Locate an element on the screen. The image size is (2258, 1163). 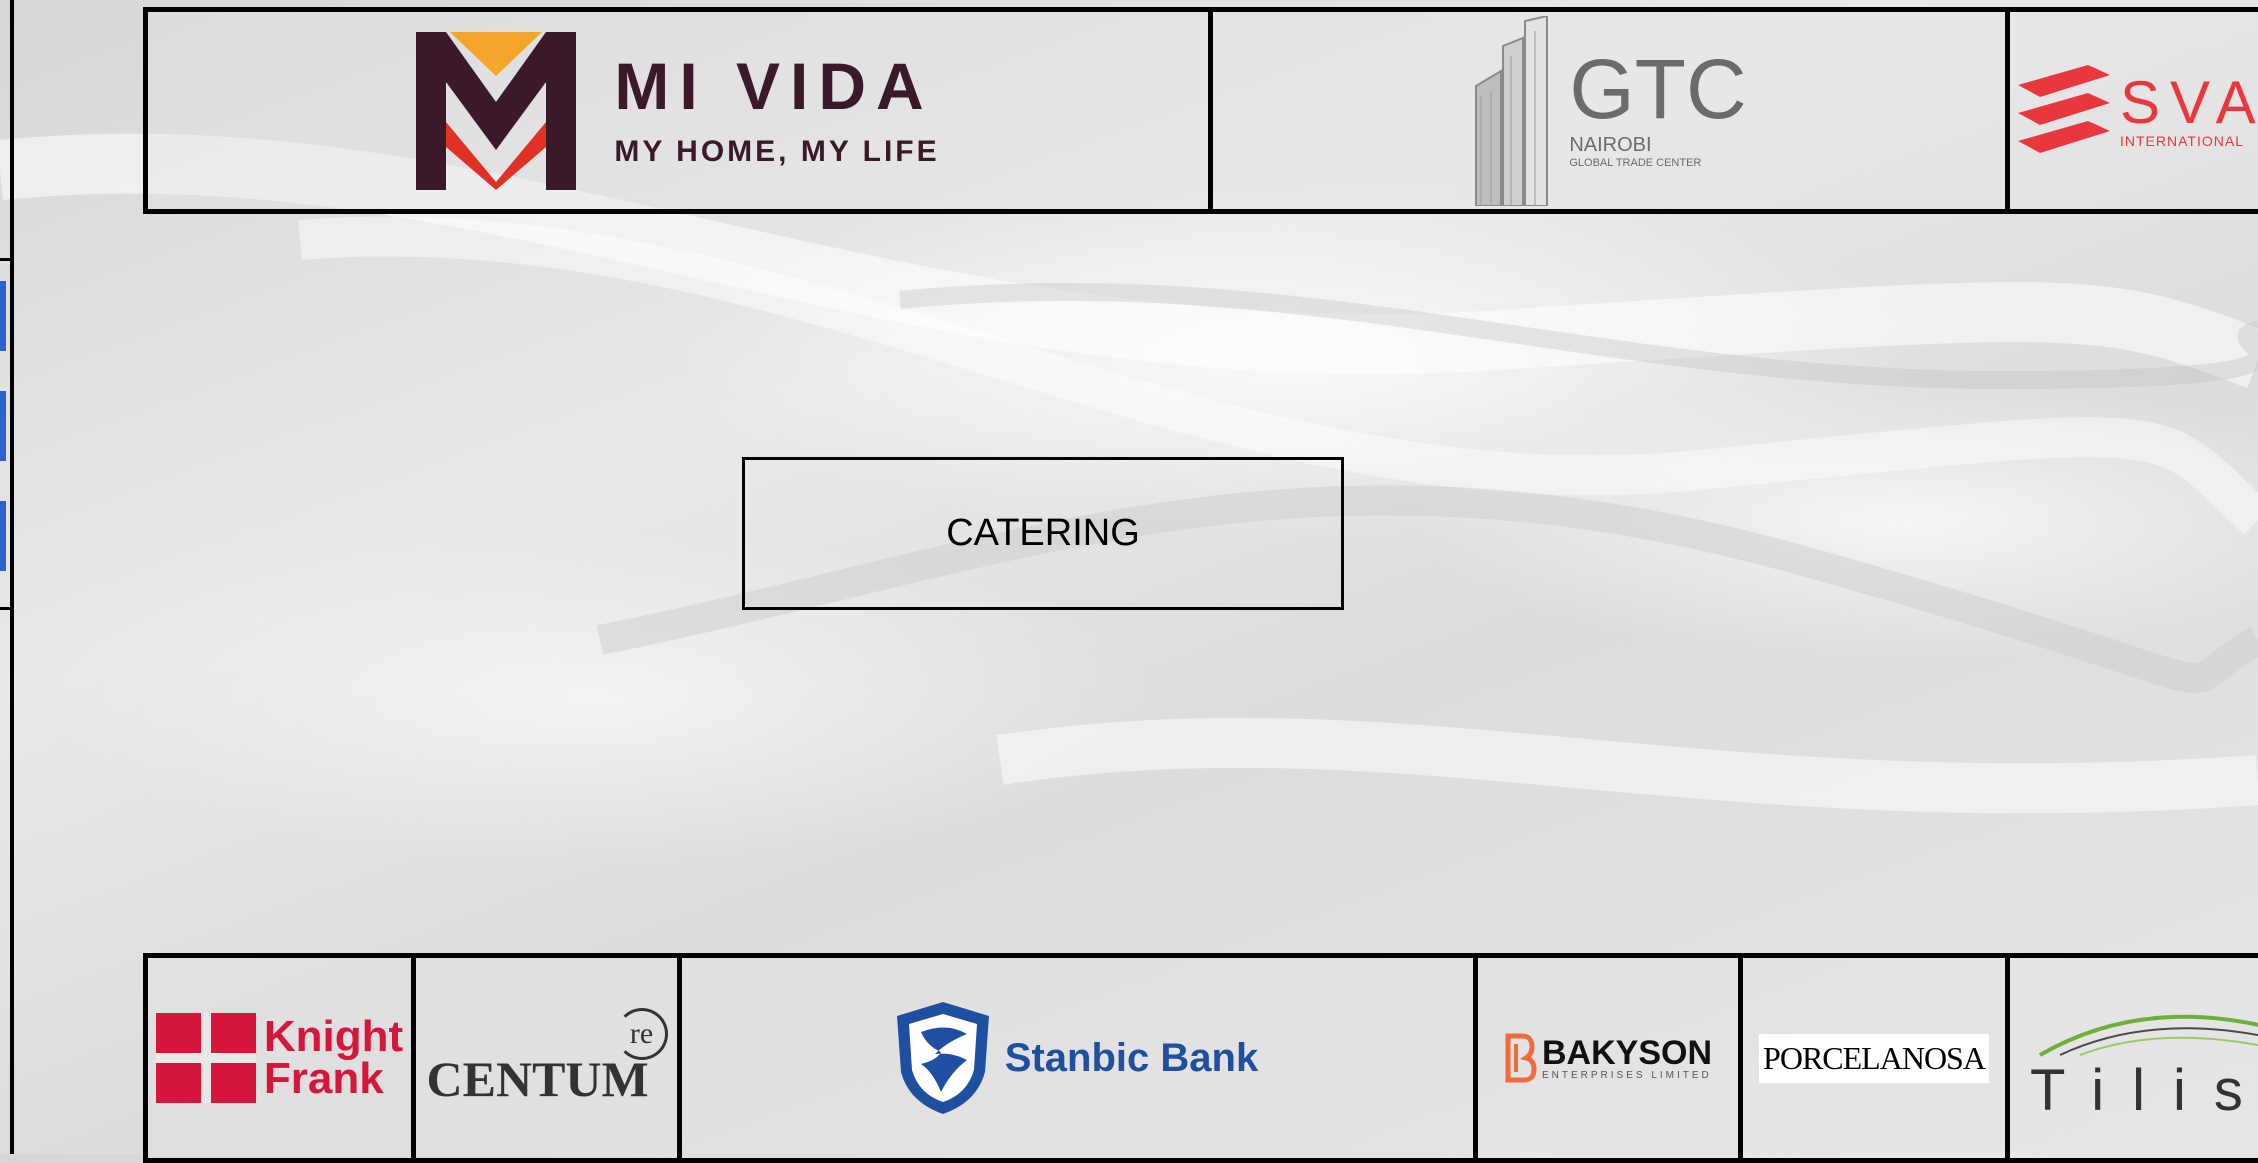
sva-subtitle: INTERNATIONAL is located at coordinates (2182, 140).